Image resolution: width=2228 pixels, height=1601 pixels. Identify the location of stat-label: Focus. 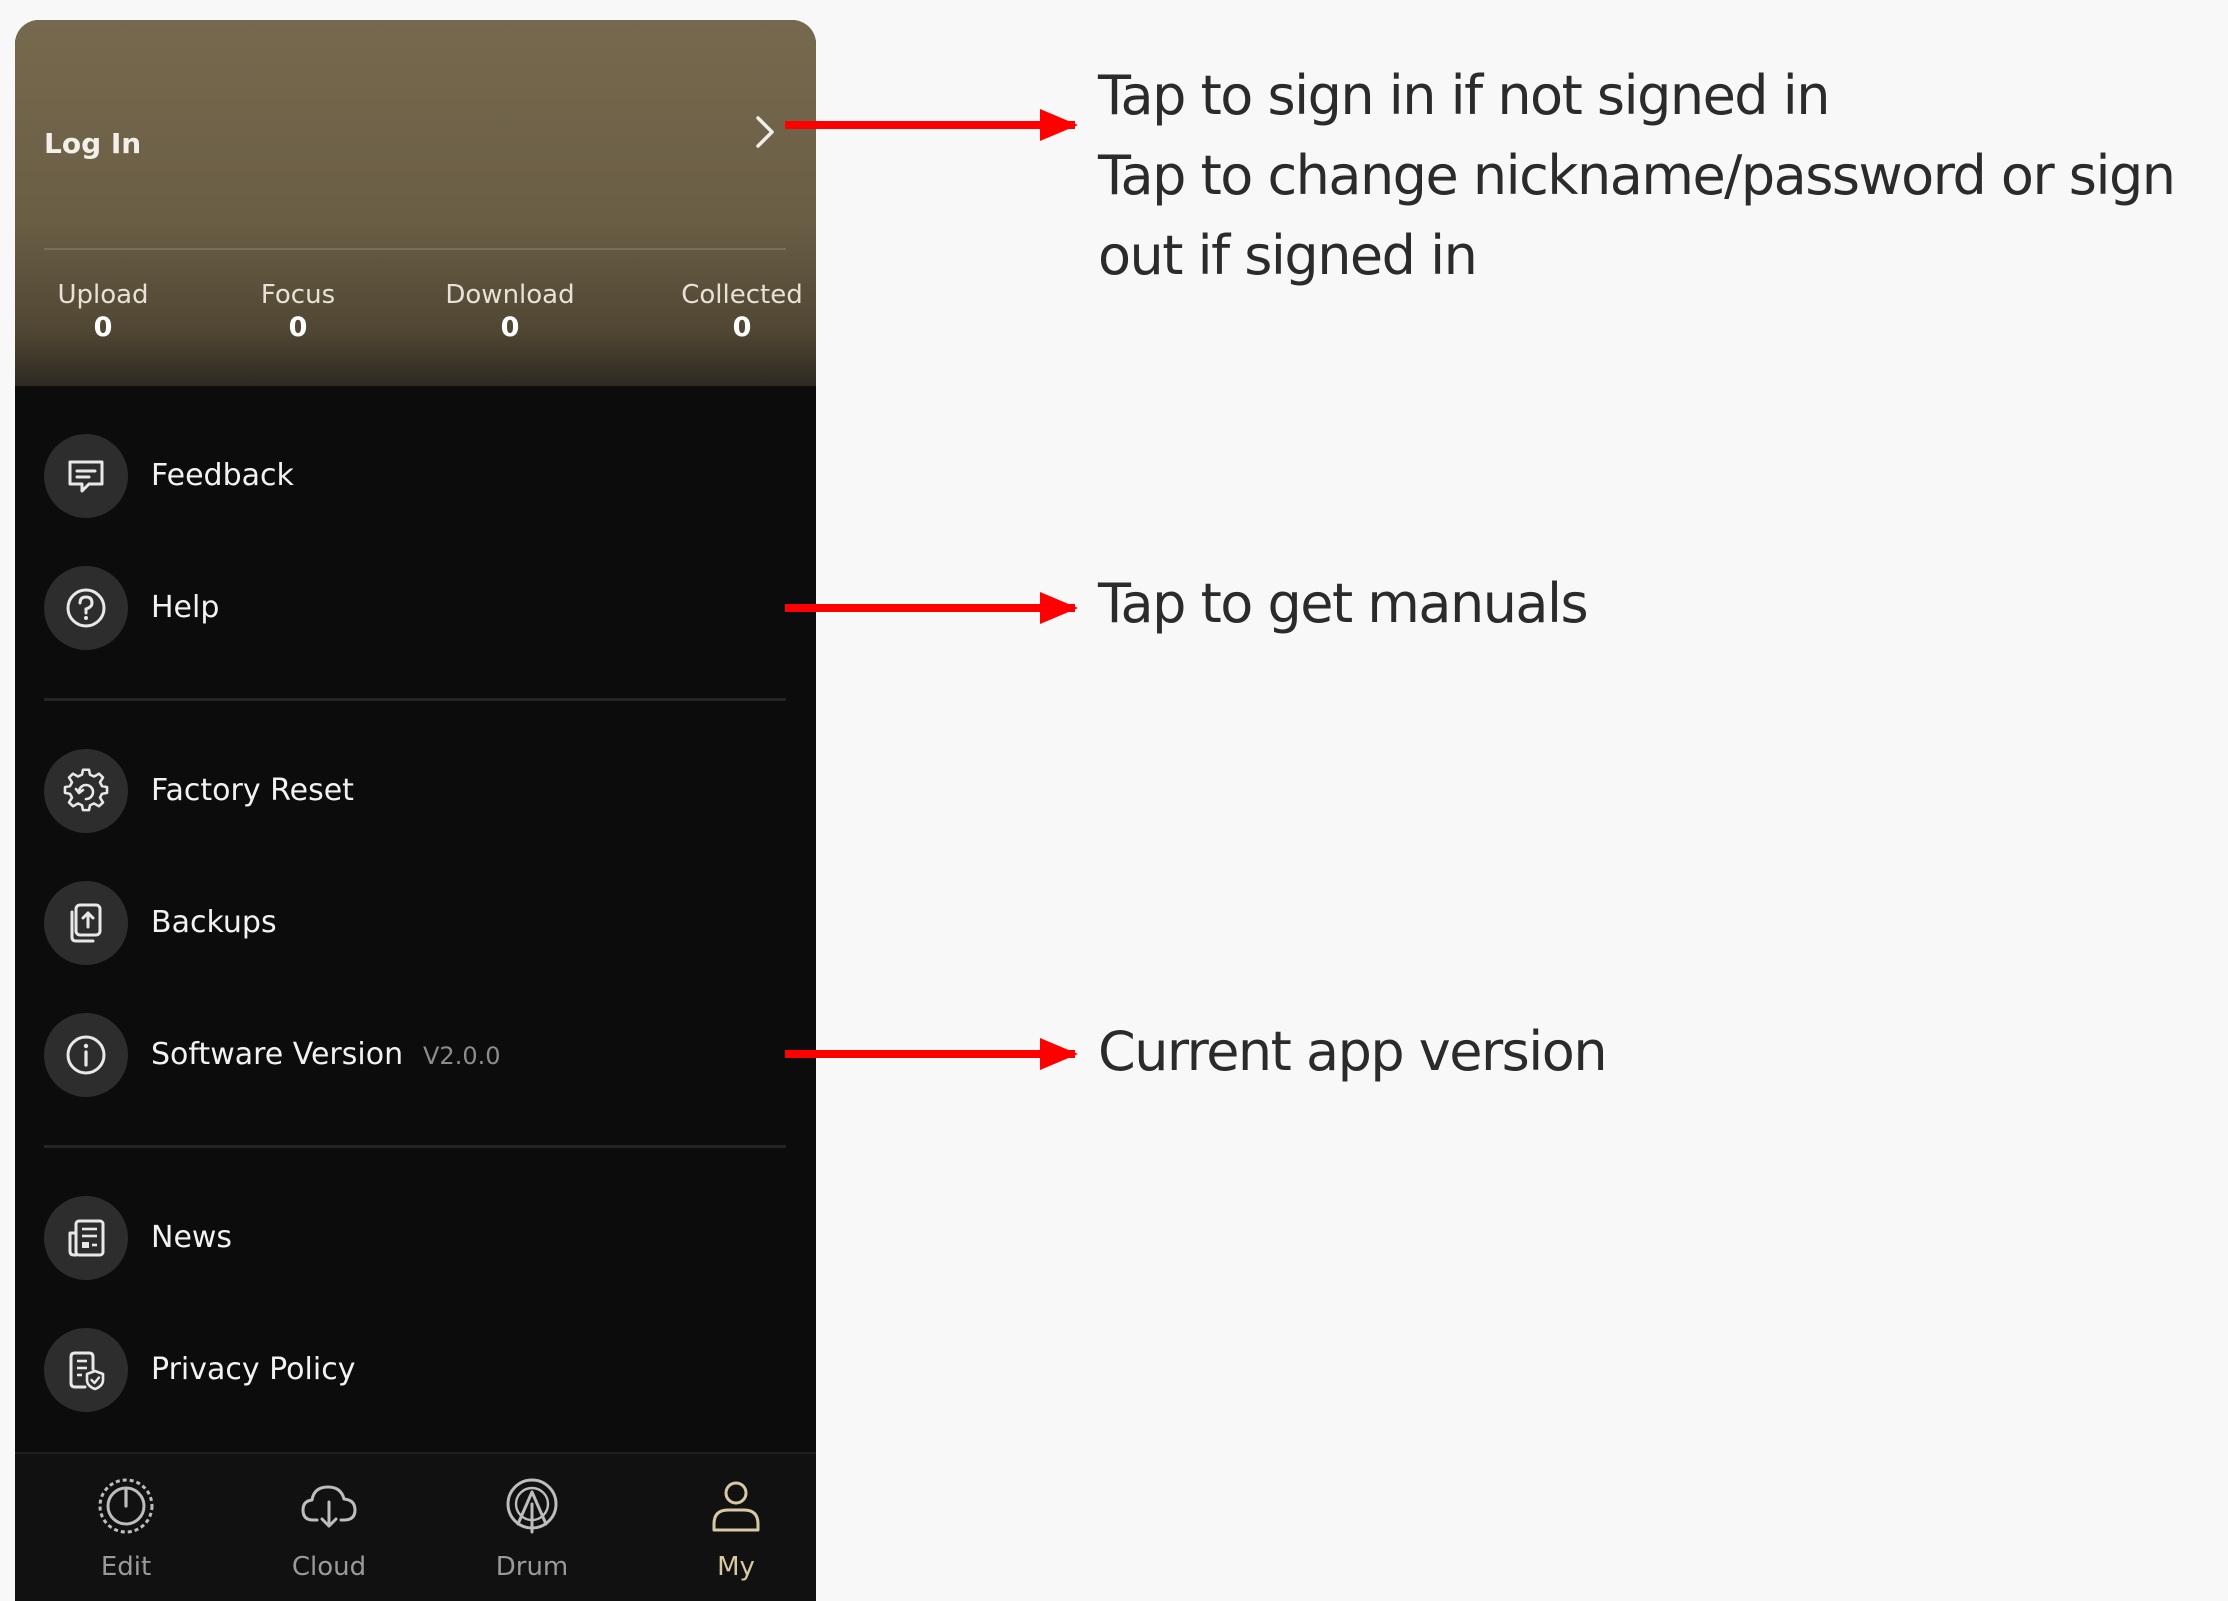
(298, 295).